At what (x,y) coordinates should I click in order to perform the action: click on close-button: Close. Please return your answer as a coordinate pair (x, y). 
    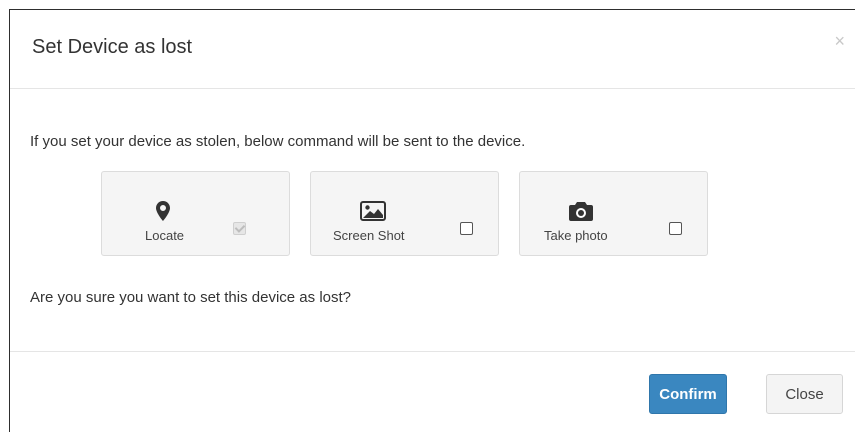
    Looking at the image, I should click on (804, 394).